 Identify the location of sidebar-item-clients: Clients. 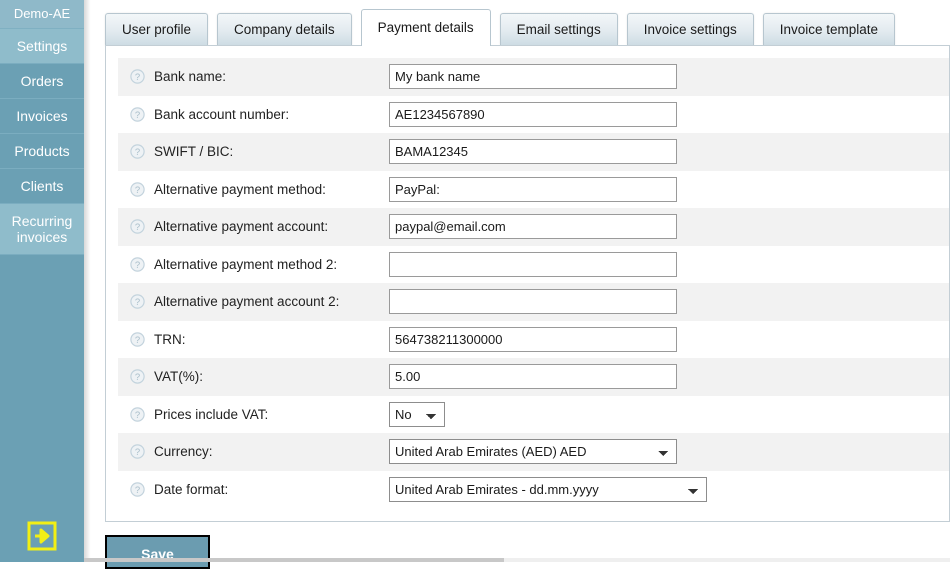
(42, 186).